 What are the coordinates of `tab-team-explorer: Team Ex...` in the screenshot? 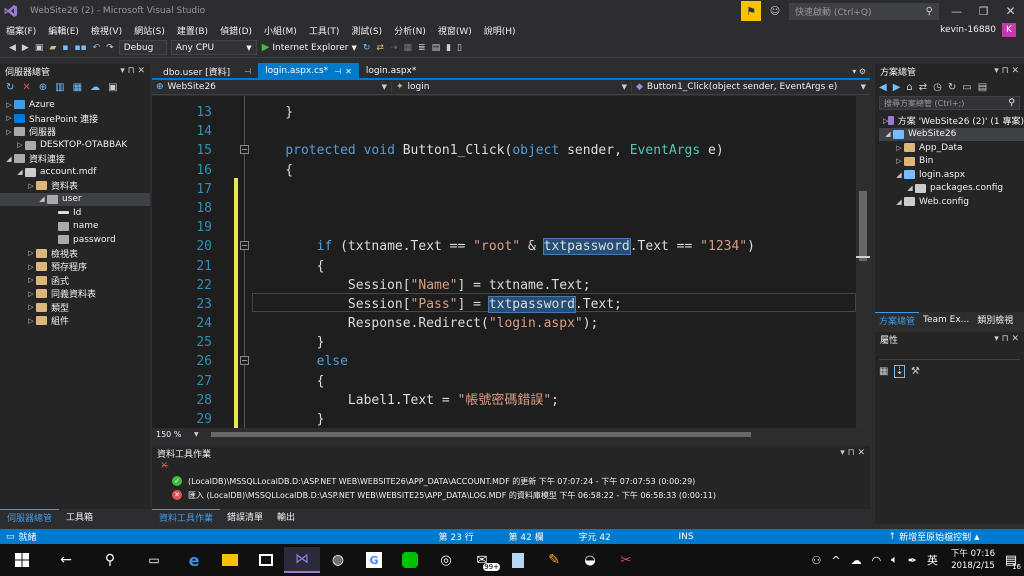 It's located at (946, 320).